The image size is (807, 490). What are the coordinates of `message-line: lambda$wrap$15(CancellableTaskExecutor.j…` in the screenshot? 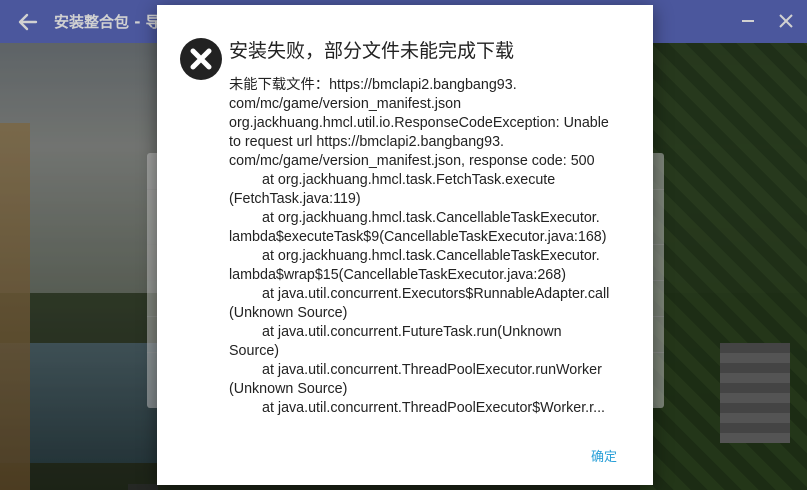 It's located at (397, 275).